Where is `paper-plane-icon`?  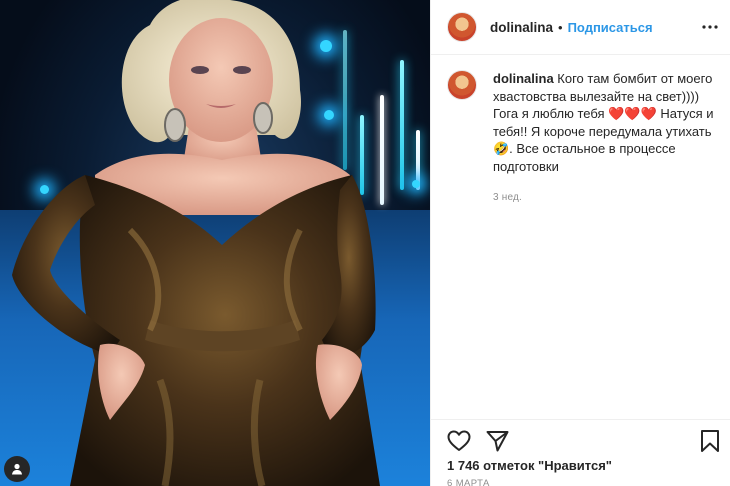
paper-plane-icon is located at coordinates (497, 441).